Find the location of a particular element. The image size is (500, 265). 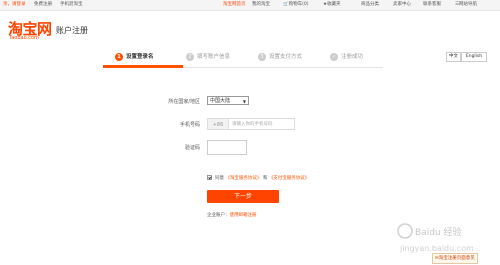

step-number-badge: 3 is located at coordinates (262, 56).